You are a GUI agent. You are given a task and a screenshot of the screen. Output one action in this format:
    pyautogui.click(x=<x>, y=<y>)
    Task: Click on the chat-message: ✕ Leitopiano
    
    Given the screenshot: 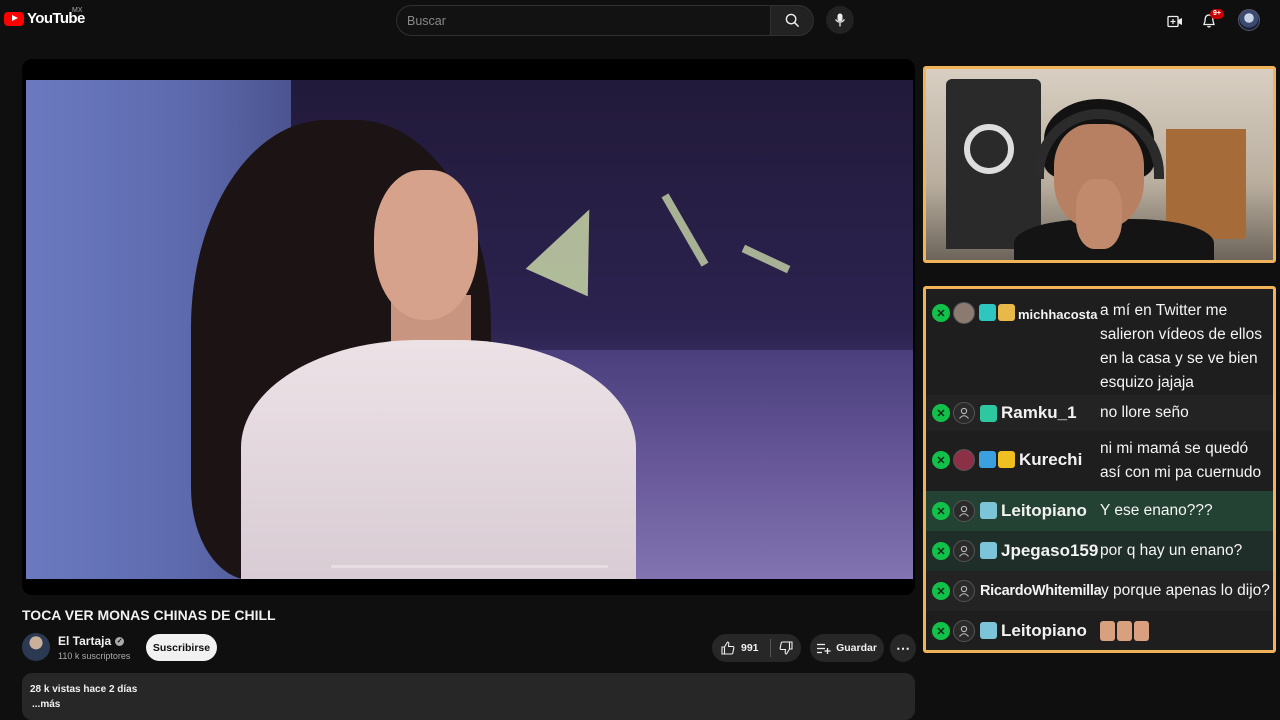 What is the action you would take?
    pyautogui.click(x=1099, y=630)
    